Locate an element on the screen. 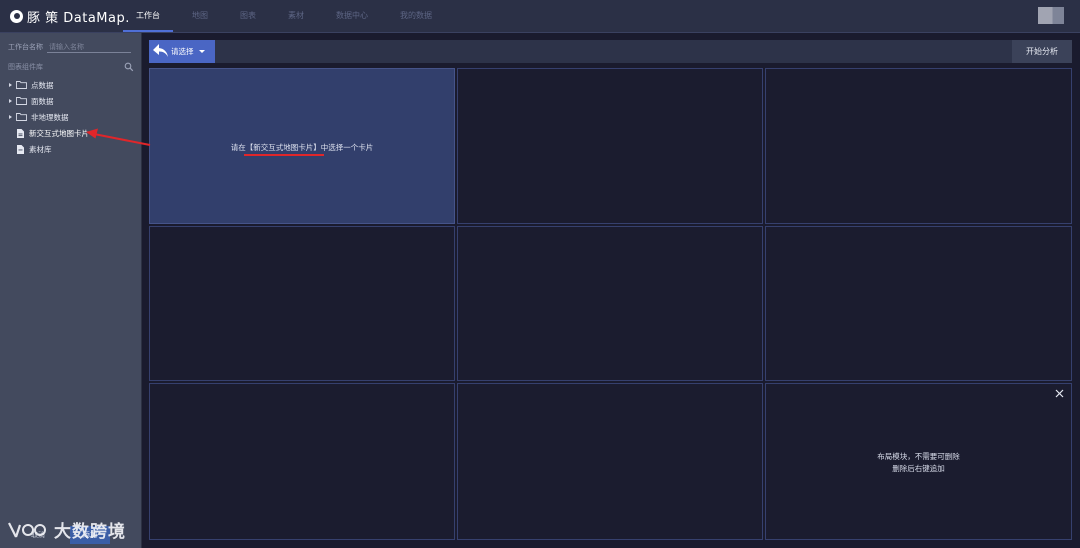  layout-cell-1: 请在【新交互式地图卡片】中选择一个卡片 is located at coordinates (302, 146).